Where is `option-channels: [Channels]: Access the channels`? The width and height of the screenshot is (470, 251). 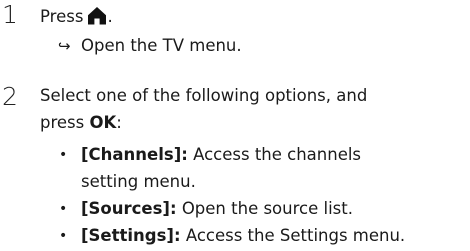
option-channels: [Channels]: Access the channels is located at coordinates (221, 155).